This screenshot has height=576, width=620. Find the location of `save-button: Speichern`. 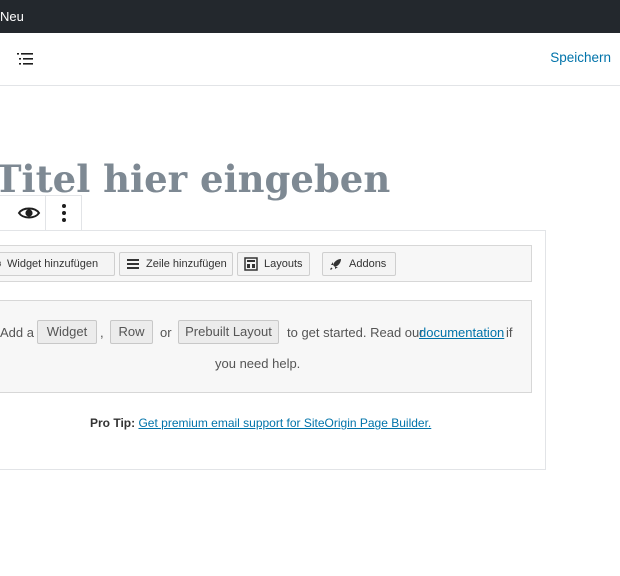

save-button: Speichern is located at coordinates (580, 57).